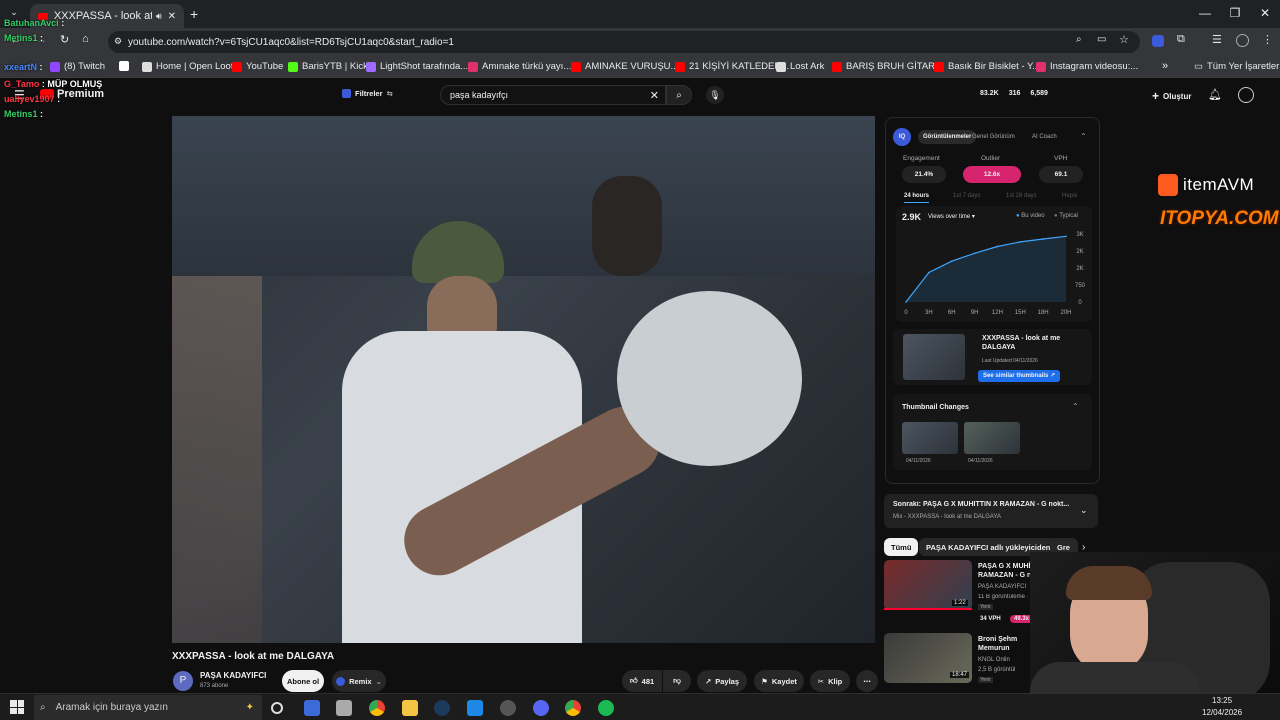 The image size is (1280, 720). Describe the element at coordinates (642, 681) in the screenshot. I see `like-button: 👍︎ 481` at that location.